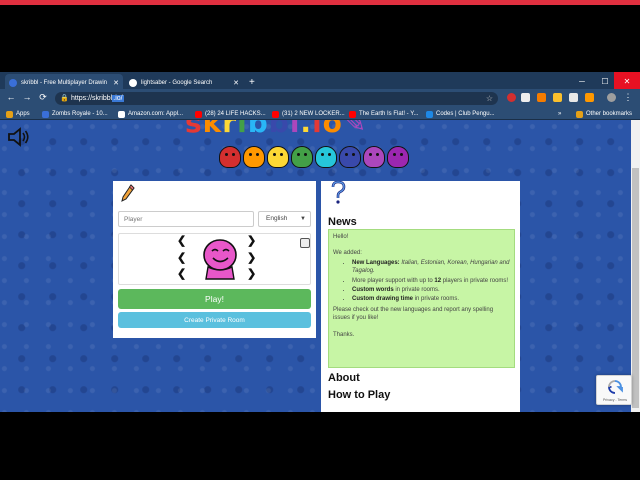  What do you see at coordinates (181, 241) in the screenshot?
I see `prev-eyes-arrow-icon: ❮` at bounding box center [181, 241].